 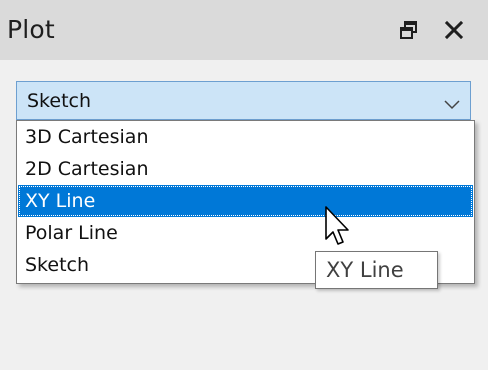 What do you see at coordinates (59, 101) in the screenshot?
I see `combobox-value: Sketch` at bounding box center [59, 101].